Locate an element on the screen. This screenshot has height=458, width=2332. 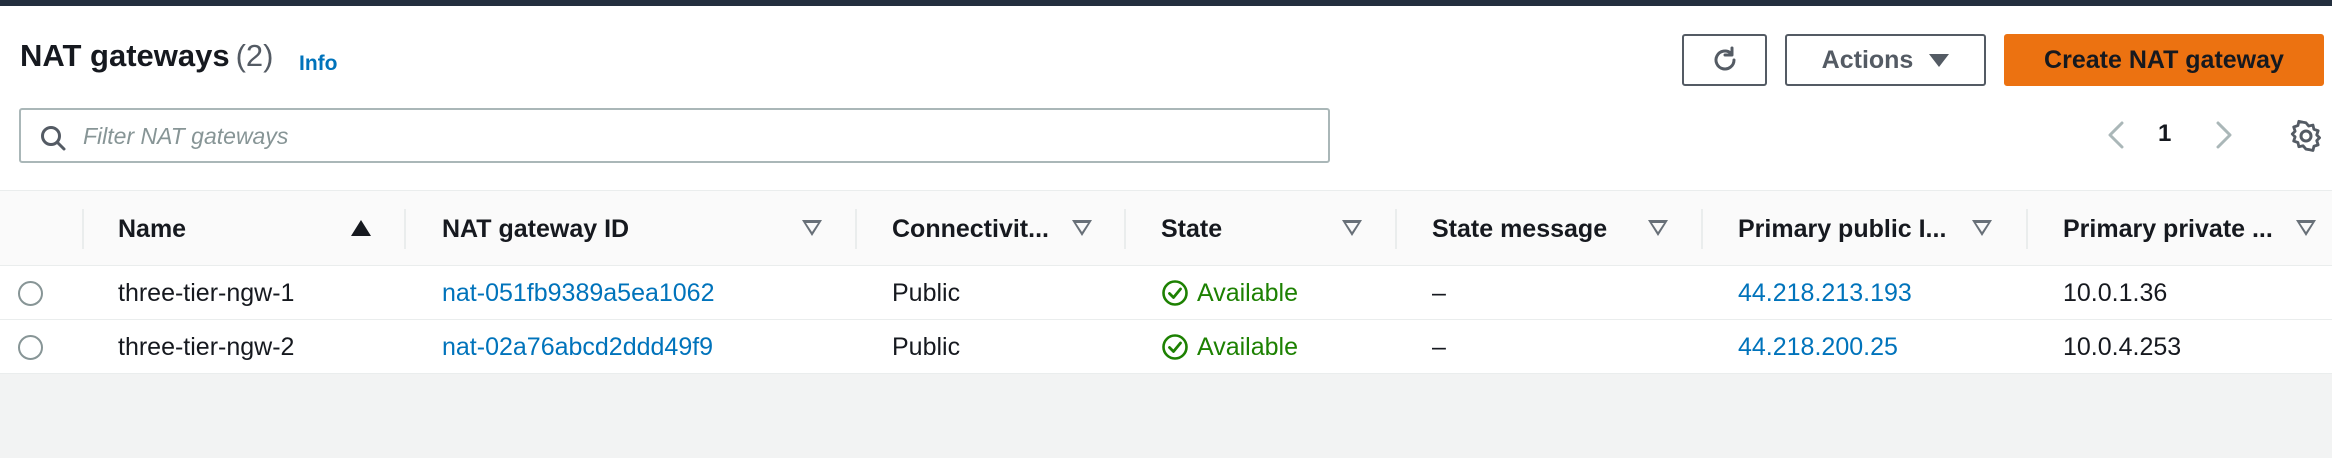
actions-dropdown-button: Actions is located at coordinates (1885, 60).